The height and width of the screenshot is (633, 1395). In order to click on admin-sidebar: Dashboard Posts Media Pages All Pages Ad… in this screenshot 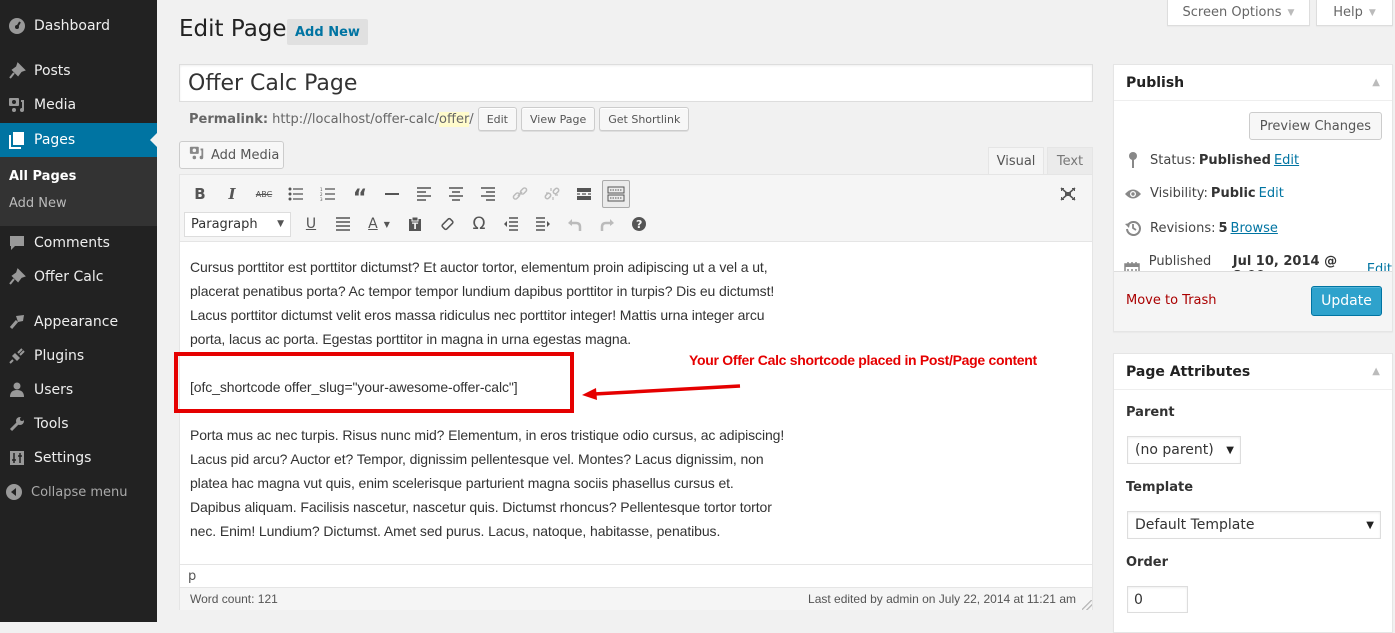, I will do `click(78, 311)`.